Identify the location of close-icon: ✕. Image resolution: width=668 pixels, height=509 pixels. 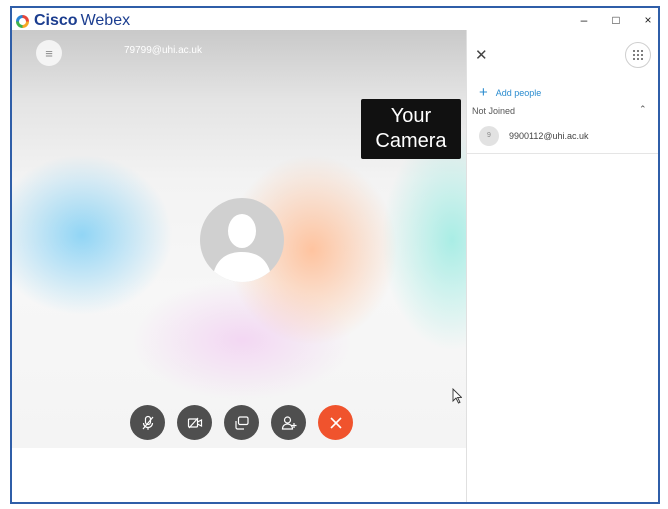
(481, 55).